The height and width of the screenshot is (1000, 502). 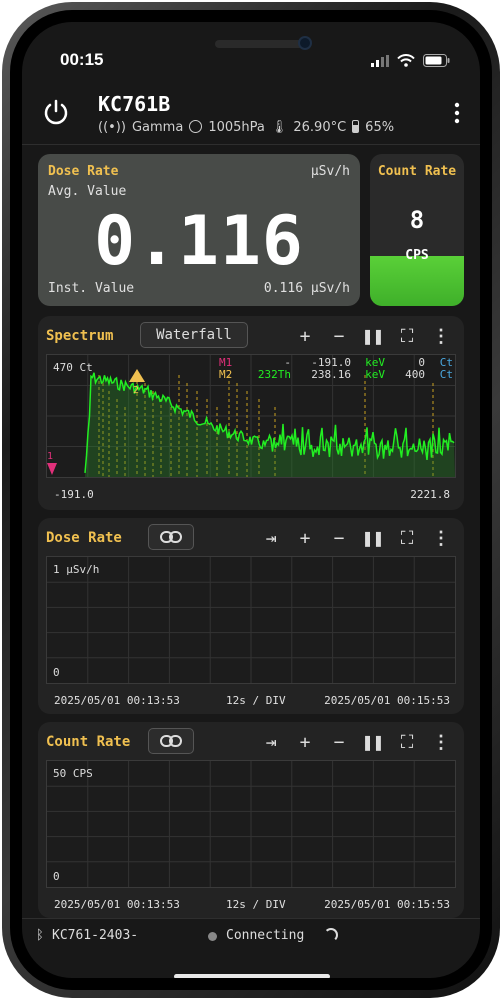 What do you see at coordinates (330, 171) in the screenshot?
I see `dose-card-unit: μSv/h` at bounding box center [330, 171].